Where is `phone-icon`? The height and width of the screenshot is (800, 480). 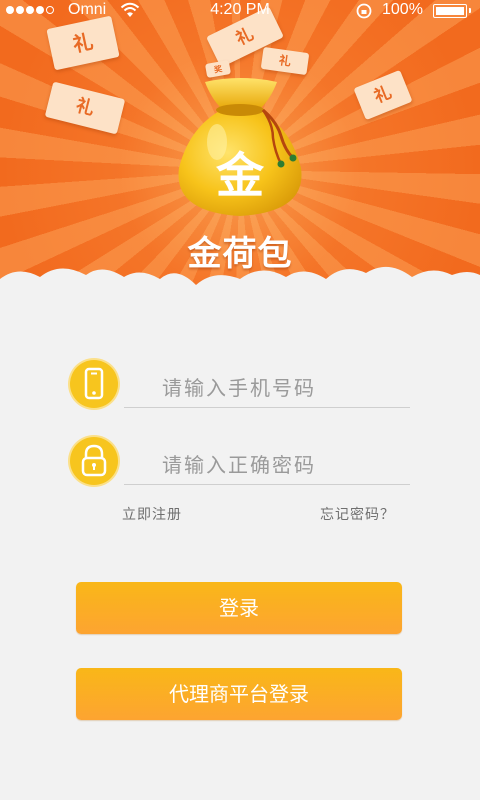 phone-icon is located at coordinates (94, 384).